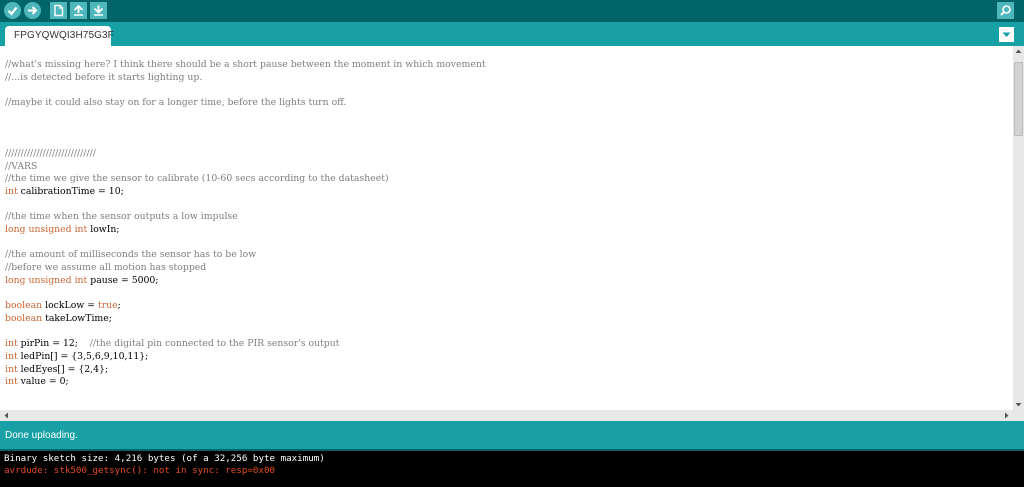 The image size is (1024, 487). I want to click on code-line: /////////////////////////////, so click(245, 154).